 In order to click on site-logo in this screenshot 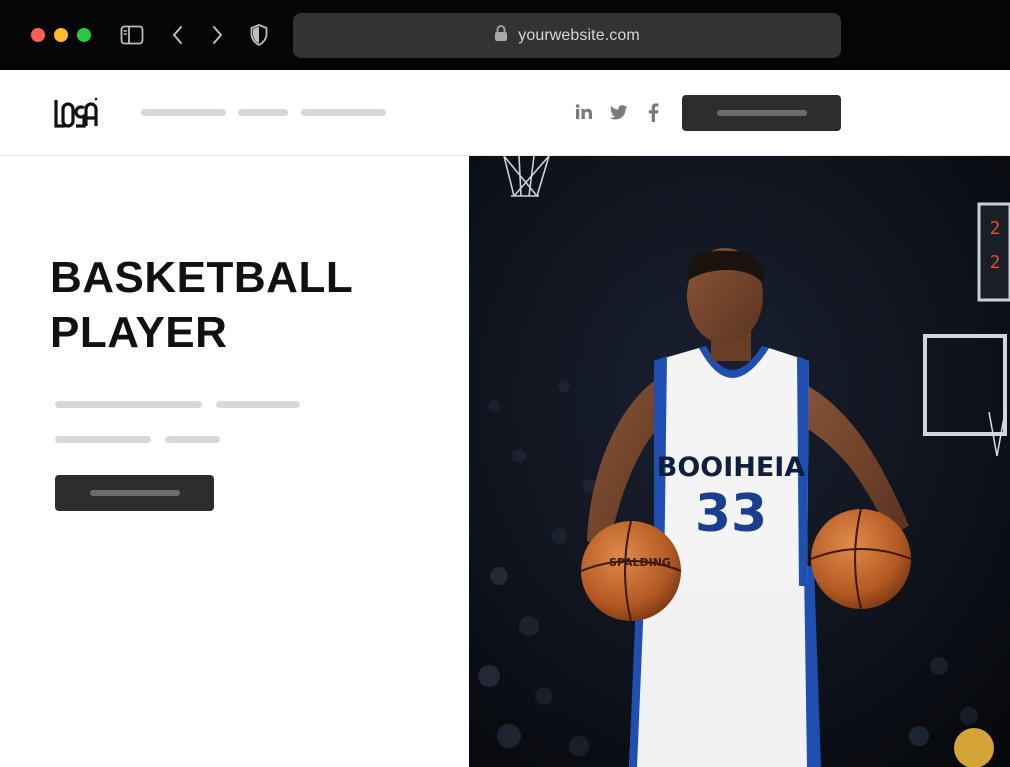, I will do `click(76, 113)`.